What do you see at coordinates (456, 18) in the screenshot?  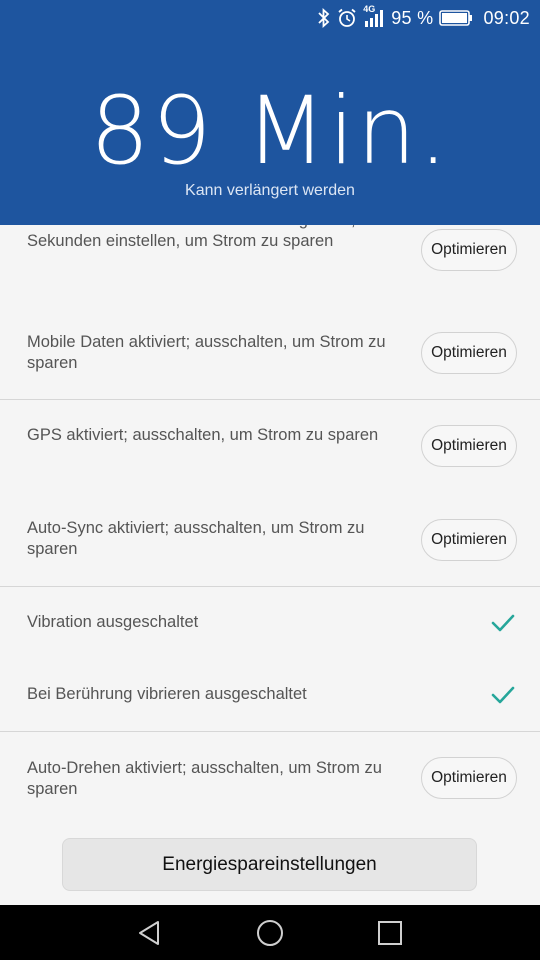 I see `battery-icon` at bounding box center [456, 18].